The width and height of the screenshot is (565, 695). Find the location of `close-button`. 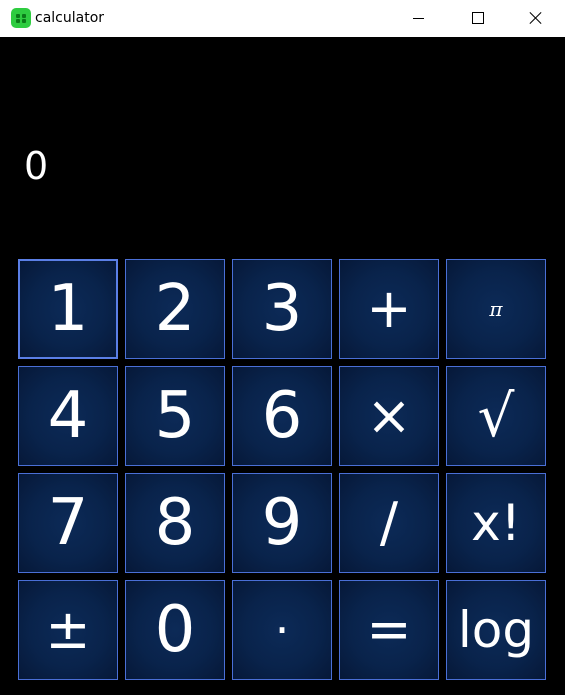

close-button is located at coordinates (536, 18).